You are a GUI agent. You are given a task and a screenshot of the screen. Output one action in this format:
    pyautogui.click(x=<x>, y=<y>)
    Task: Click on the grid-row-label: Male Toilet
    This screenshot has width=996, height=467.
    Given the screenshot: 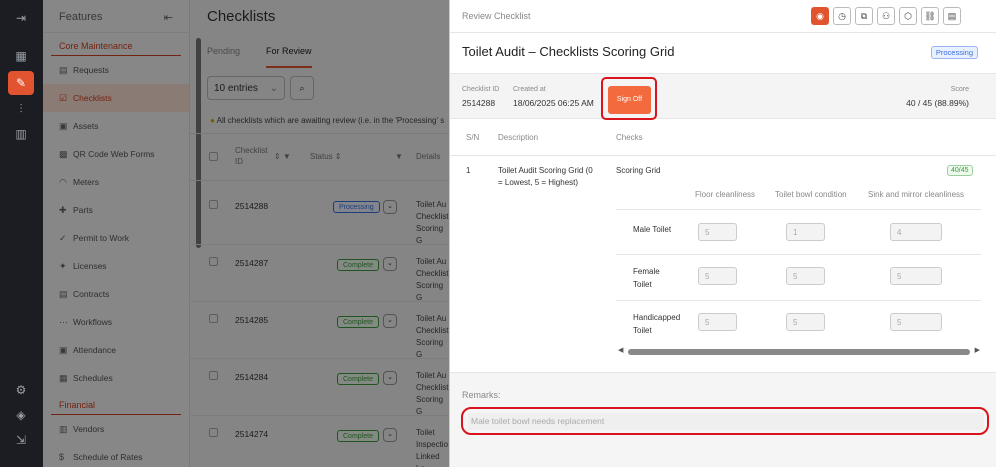 What is the action you would take?
    pyautogui.click(x=652, y=229)
    